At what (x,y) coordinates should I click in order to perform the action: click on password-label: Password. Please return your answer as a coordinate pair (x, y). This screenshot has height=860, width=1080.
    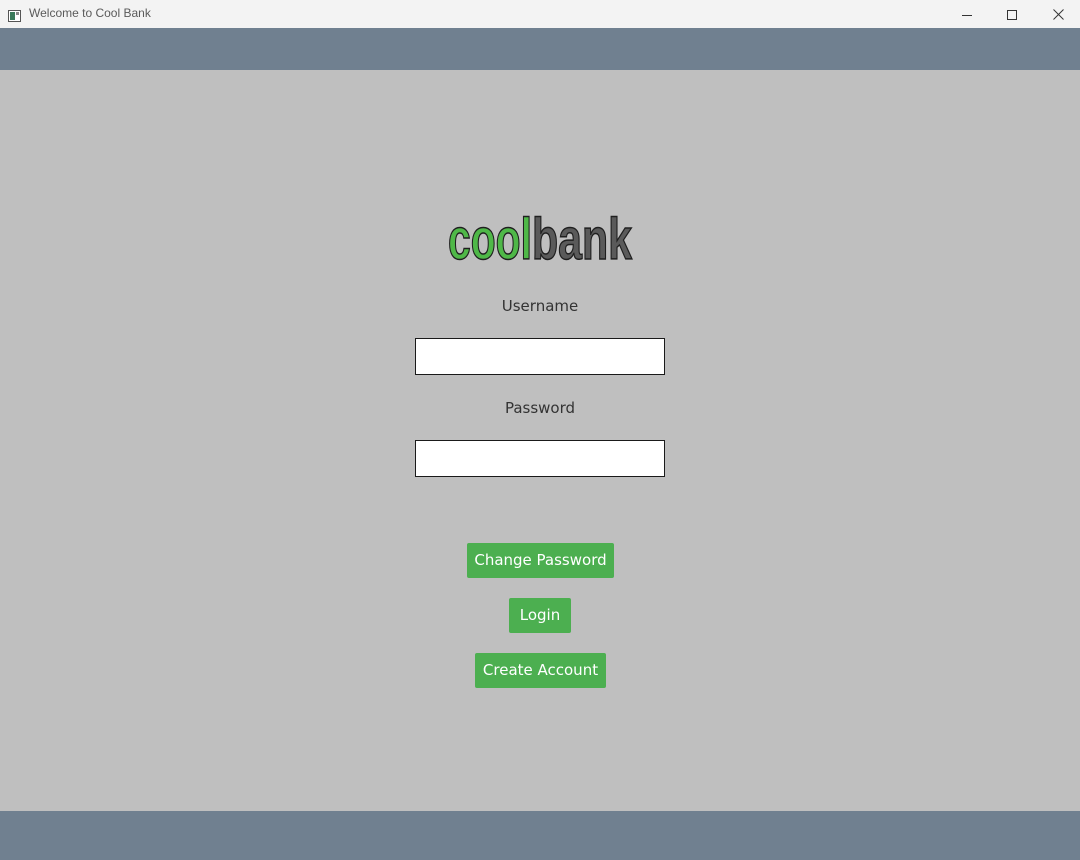
    Looking at the image, I should click on (540, 408).